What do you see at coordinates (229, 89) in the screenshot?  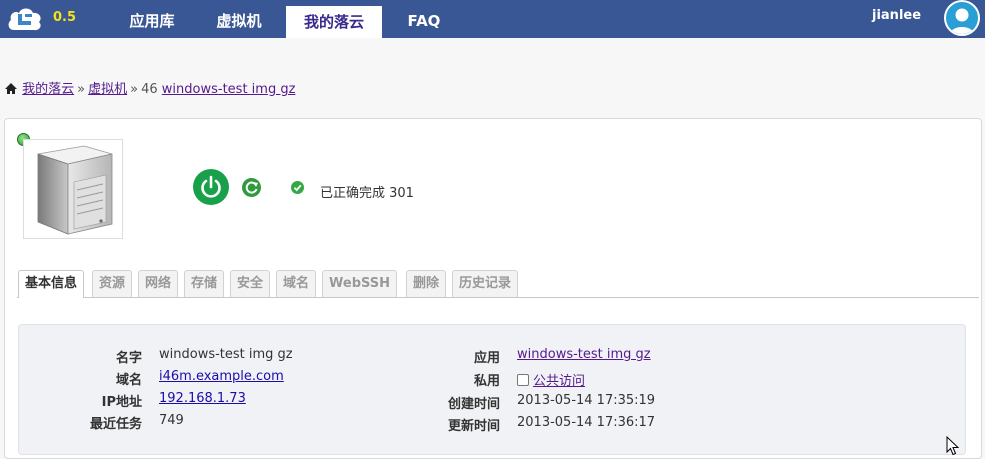 I see `breadcrumb-vm-name: windows-test img gz` at bounding box center [229, 89].